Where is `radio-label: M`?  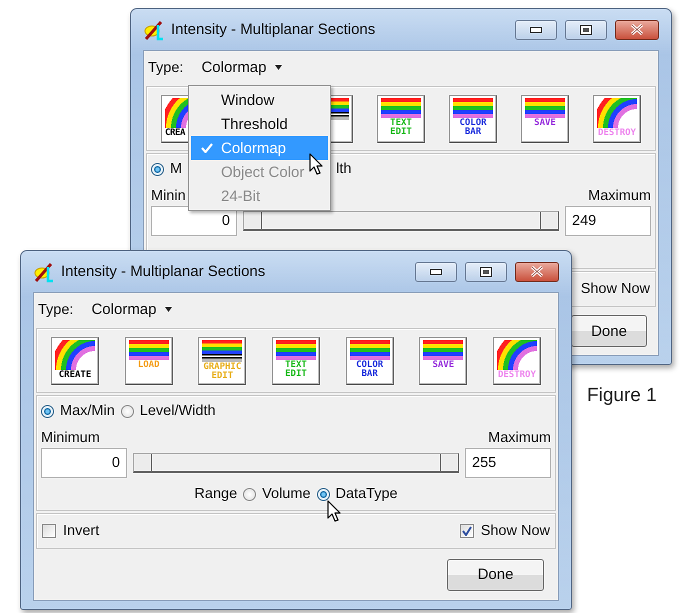
radio-label: M is located at coordinates (176, 169).